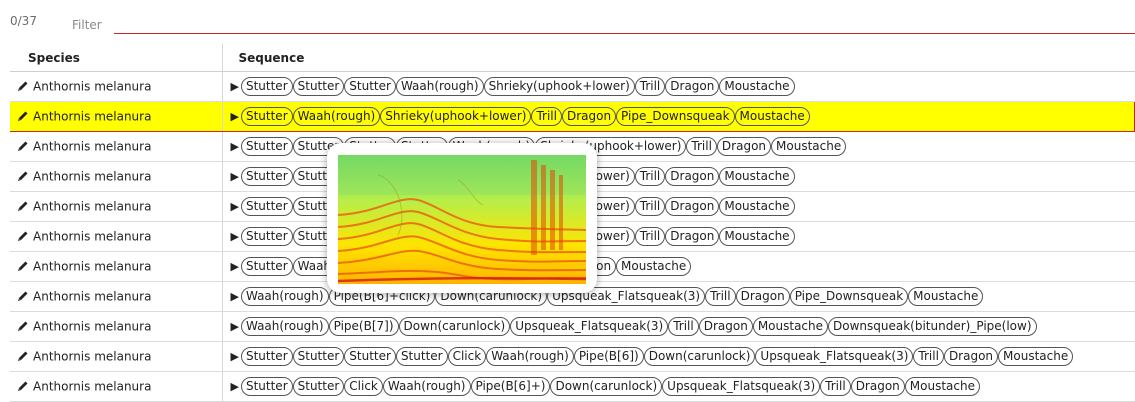  What do you see at coordinates (510, 386) in the screenshot?
I see `sequence-tag: Pipe(B[6]+)` at bounding box center [510, 386].